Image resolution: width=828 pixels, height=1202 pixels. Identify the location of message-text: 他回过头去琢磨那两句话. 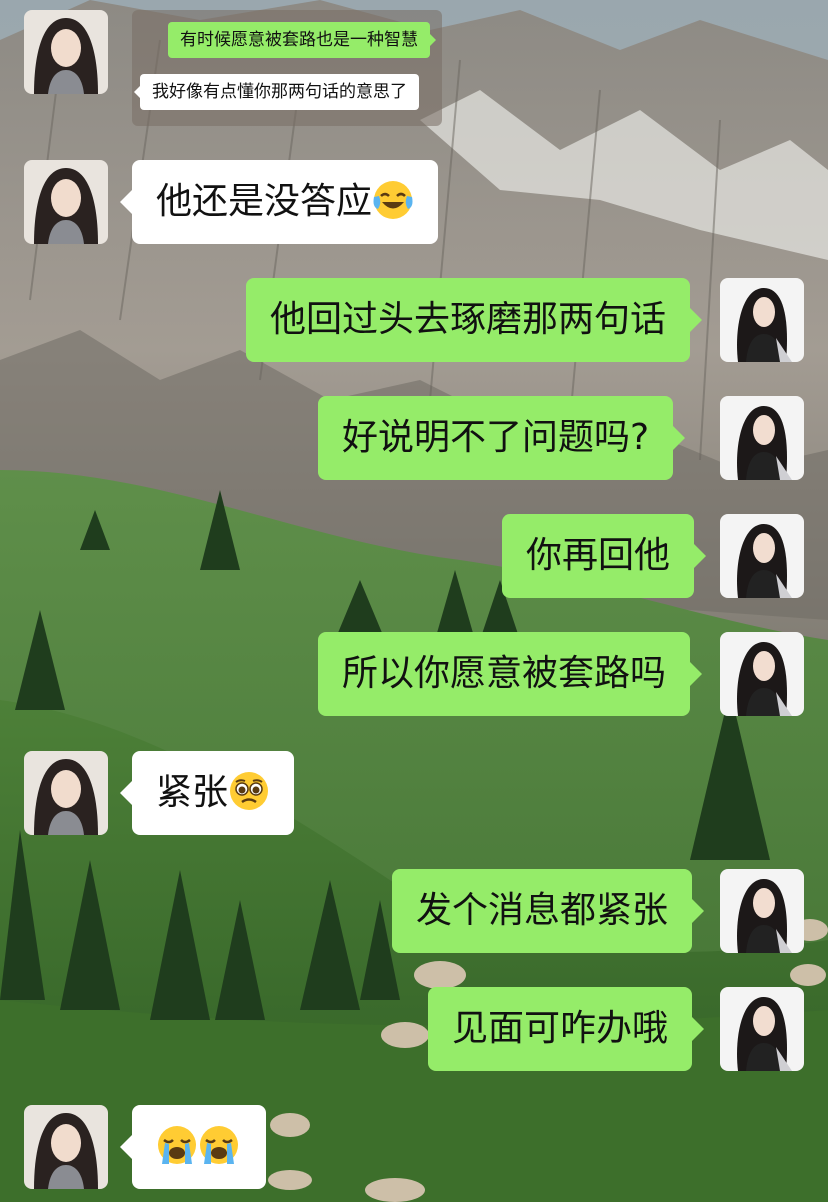
(468, 319).